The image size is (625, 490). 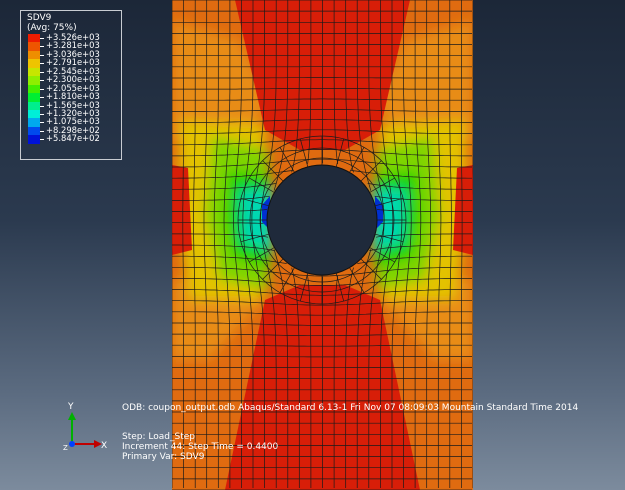 I want to click on increment-line: Increment 44: Step Time = 0.4400, so click(x=200, y=447).